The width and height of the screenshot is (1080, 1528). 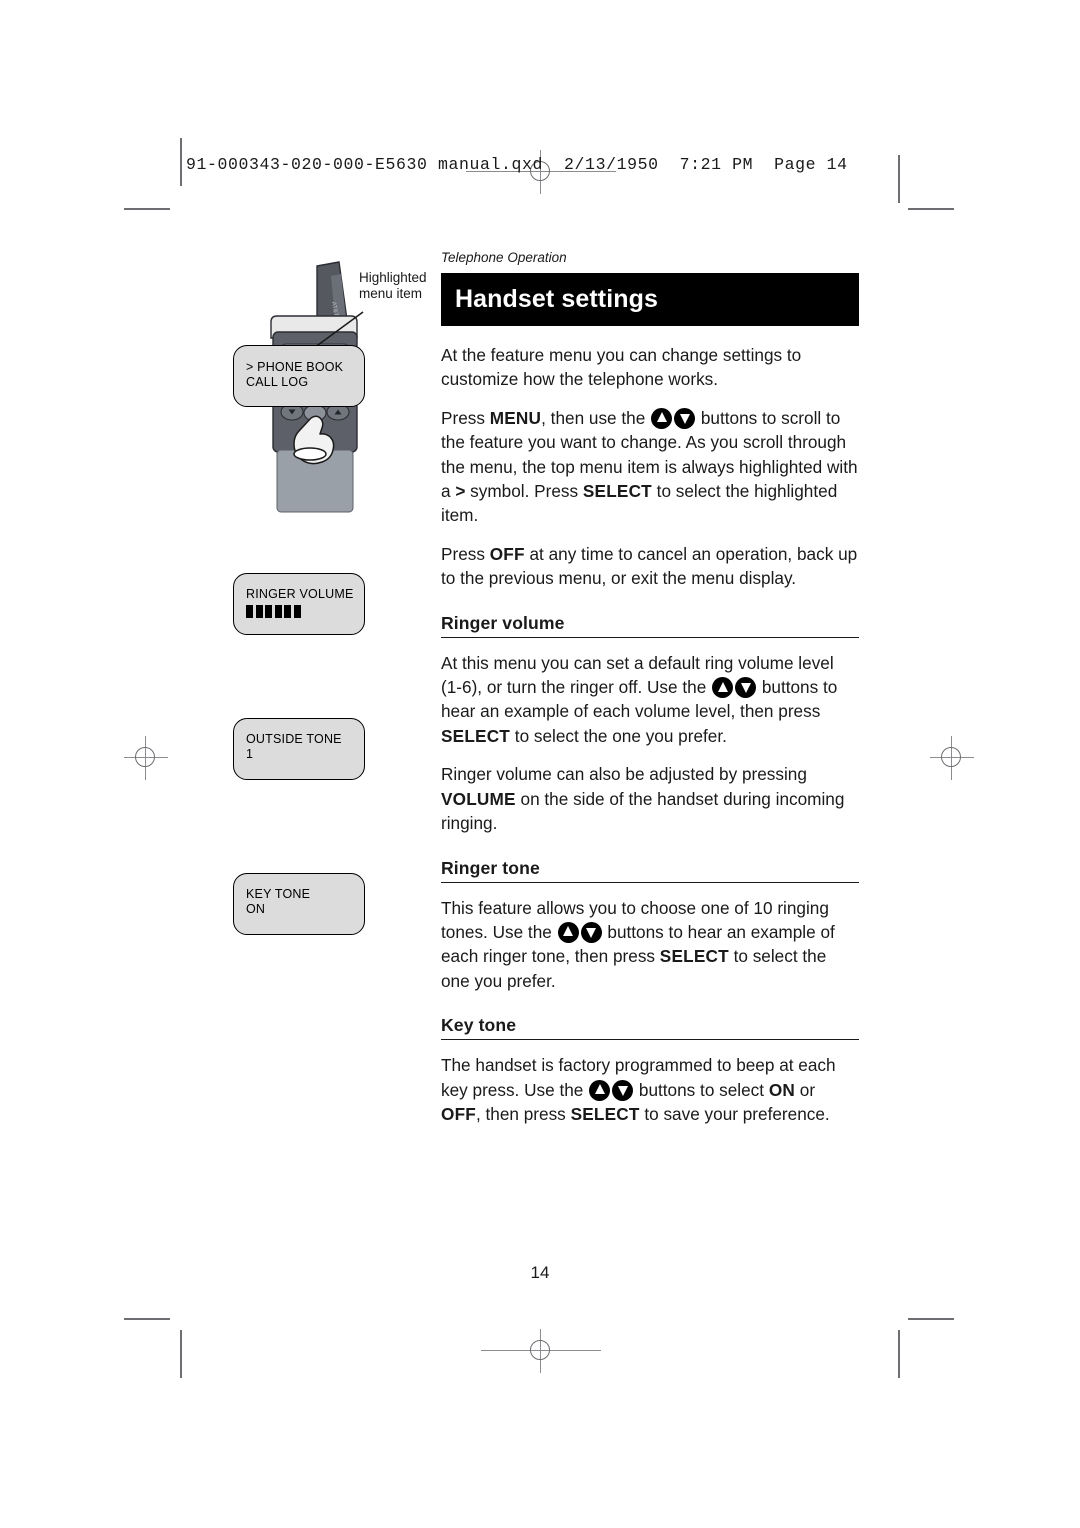 What do you see at coordinates (650, 870) in the screenshot?
I see `section-heading-ringer-tone: Ringer tone` at bounding box center [650, 870].